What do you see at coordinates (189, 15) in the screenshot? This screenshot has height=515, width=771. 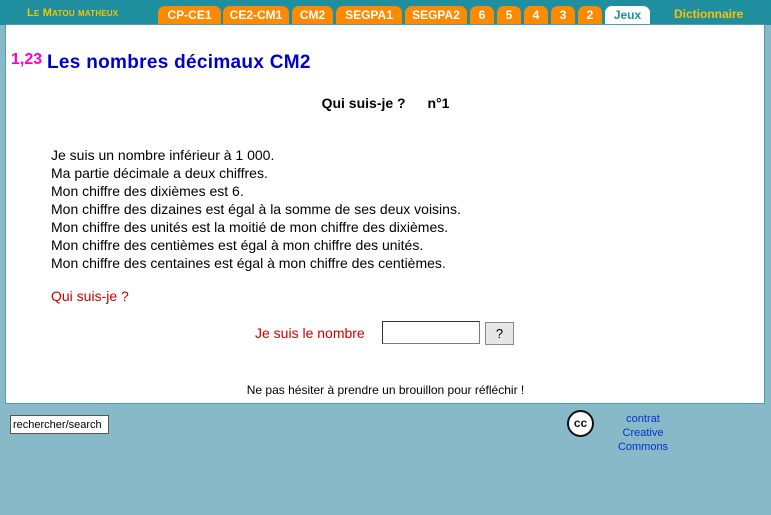 I see `tab-cp-ce1: CP-CE1` at bounding box center [189, 15].